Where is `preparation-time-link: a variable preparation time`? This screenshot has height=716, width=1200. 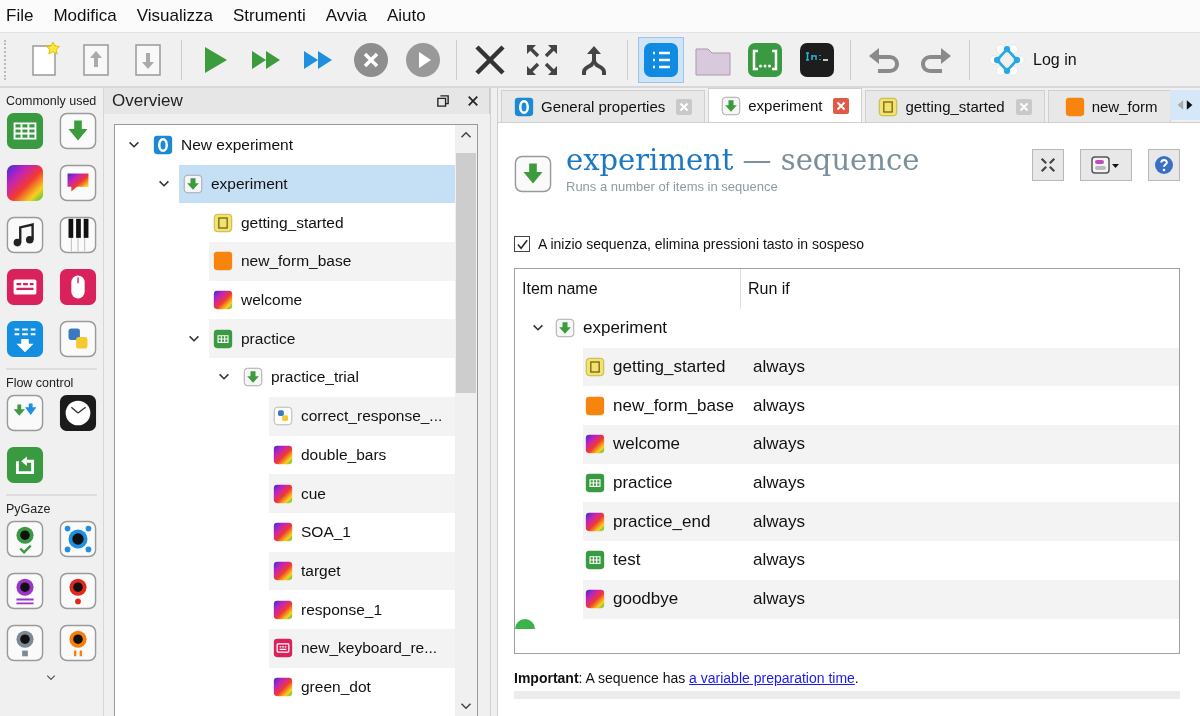
preparation-time-link: a variable preparation time is located at coordinates (772, 678).